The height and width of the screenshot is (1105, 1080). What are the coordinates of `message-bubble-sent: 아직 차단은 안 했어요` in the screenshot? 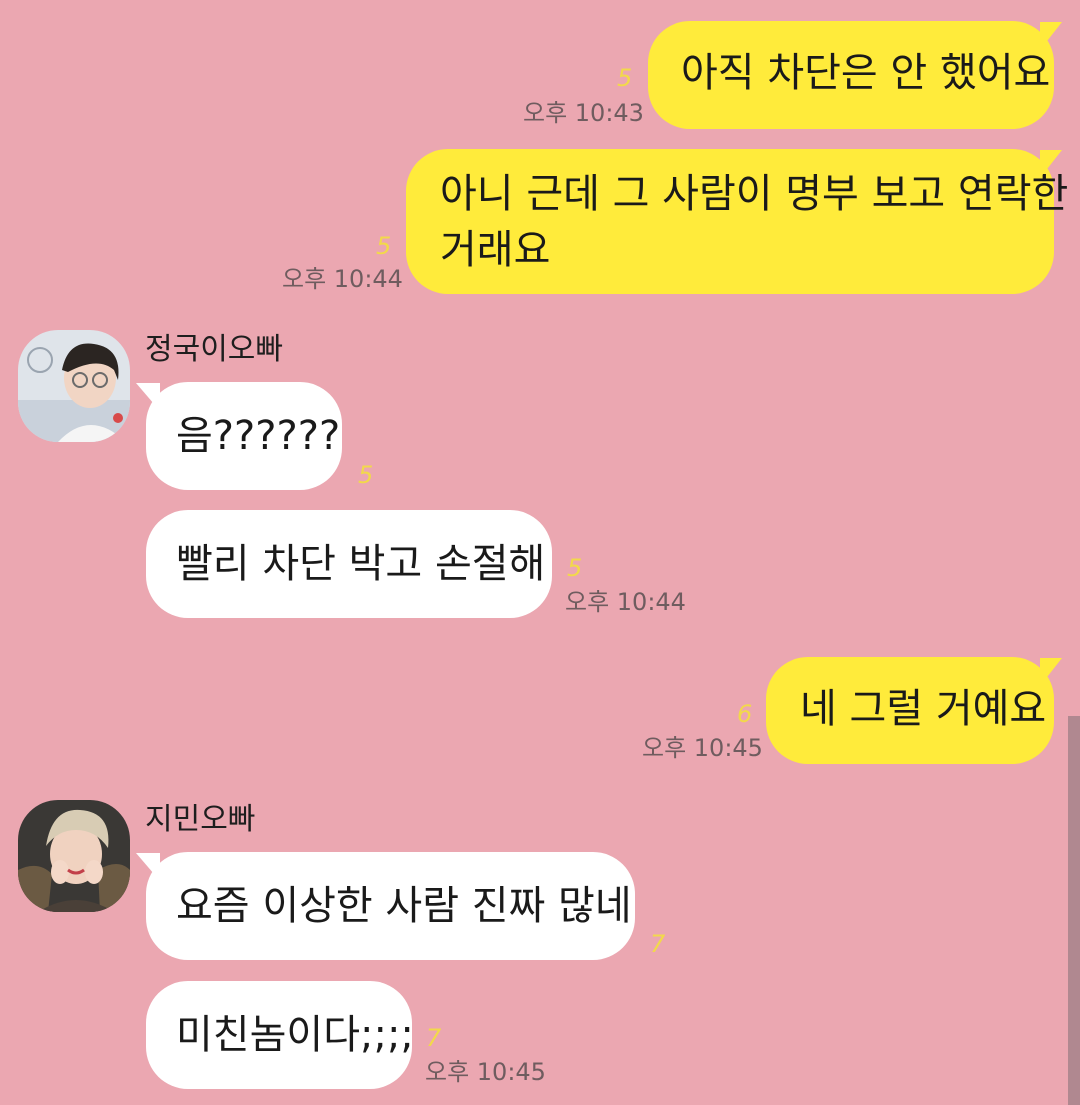 It's located at (851, 75).